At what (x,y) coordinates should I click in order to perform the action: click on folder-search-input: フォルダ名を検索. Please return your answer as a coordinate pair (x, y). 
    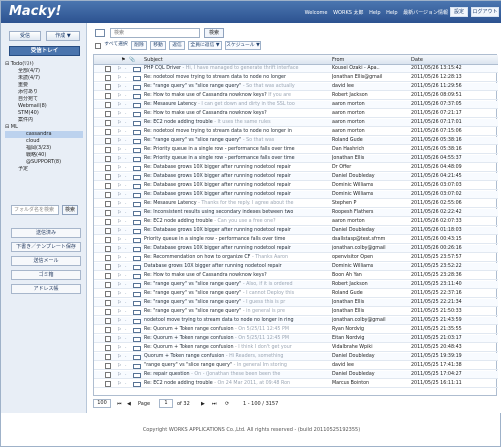
    Looking at the image, I should click on (35, 210).